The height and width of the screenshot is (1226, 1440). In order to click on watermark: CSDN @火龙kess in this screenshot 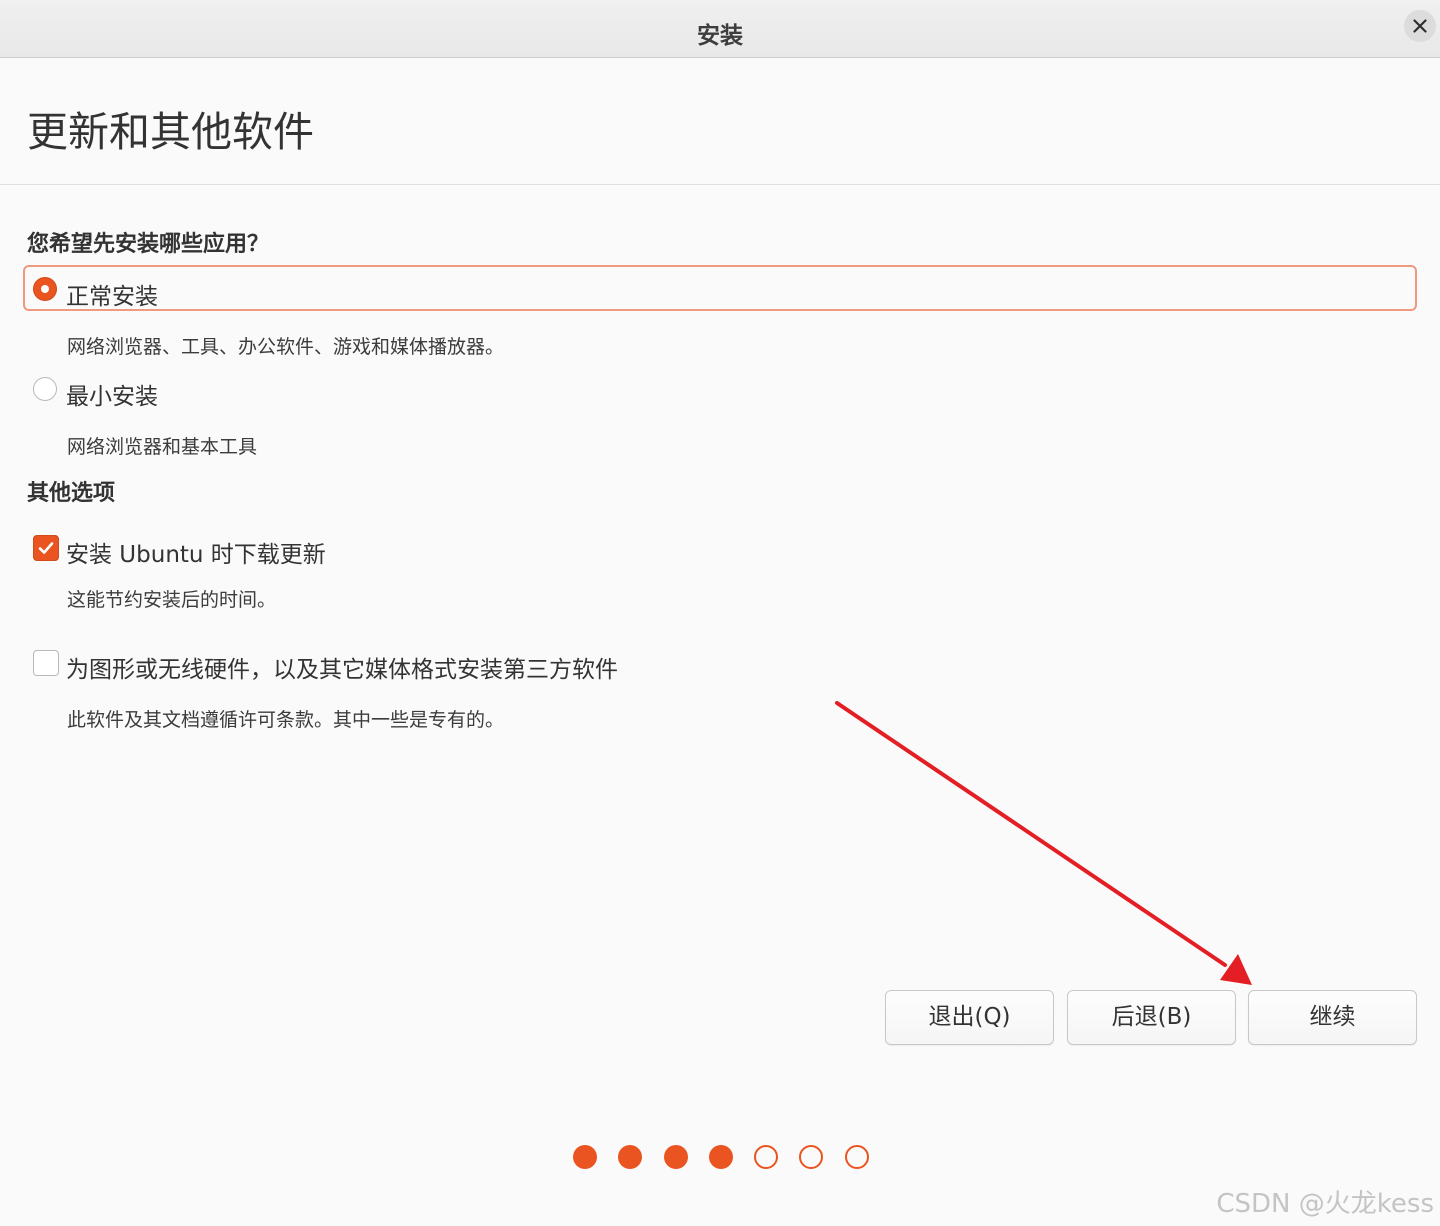, I will do `click(1325, 1204)`.